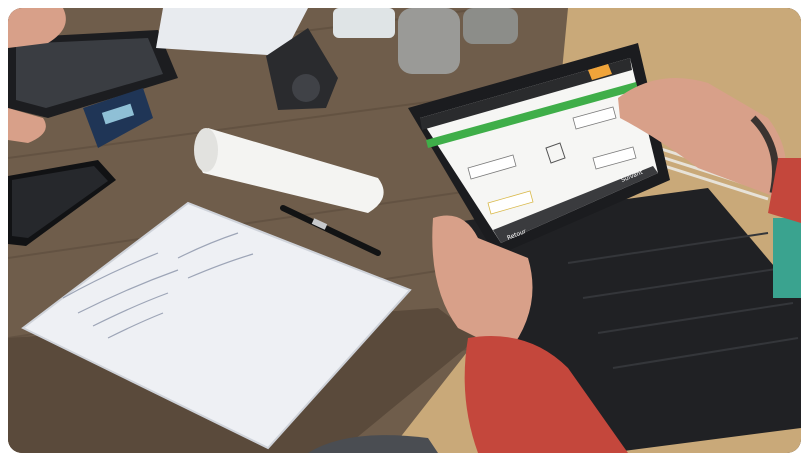 This screenshot has height=461, width=809. What do you see at coordinates (364, 23) in the screenshot?
I see `glass-cup` at bounding box center [364, 23].